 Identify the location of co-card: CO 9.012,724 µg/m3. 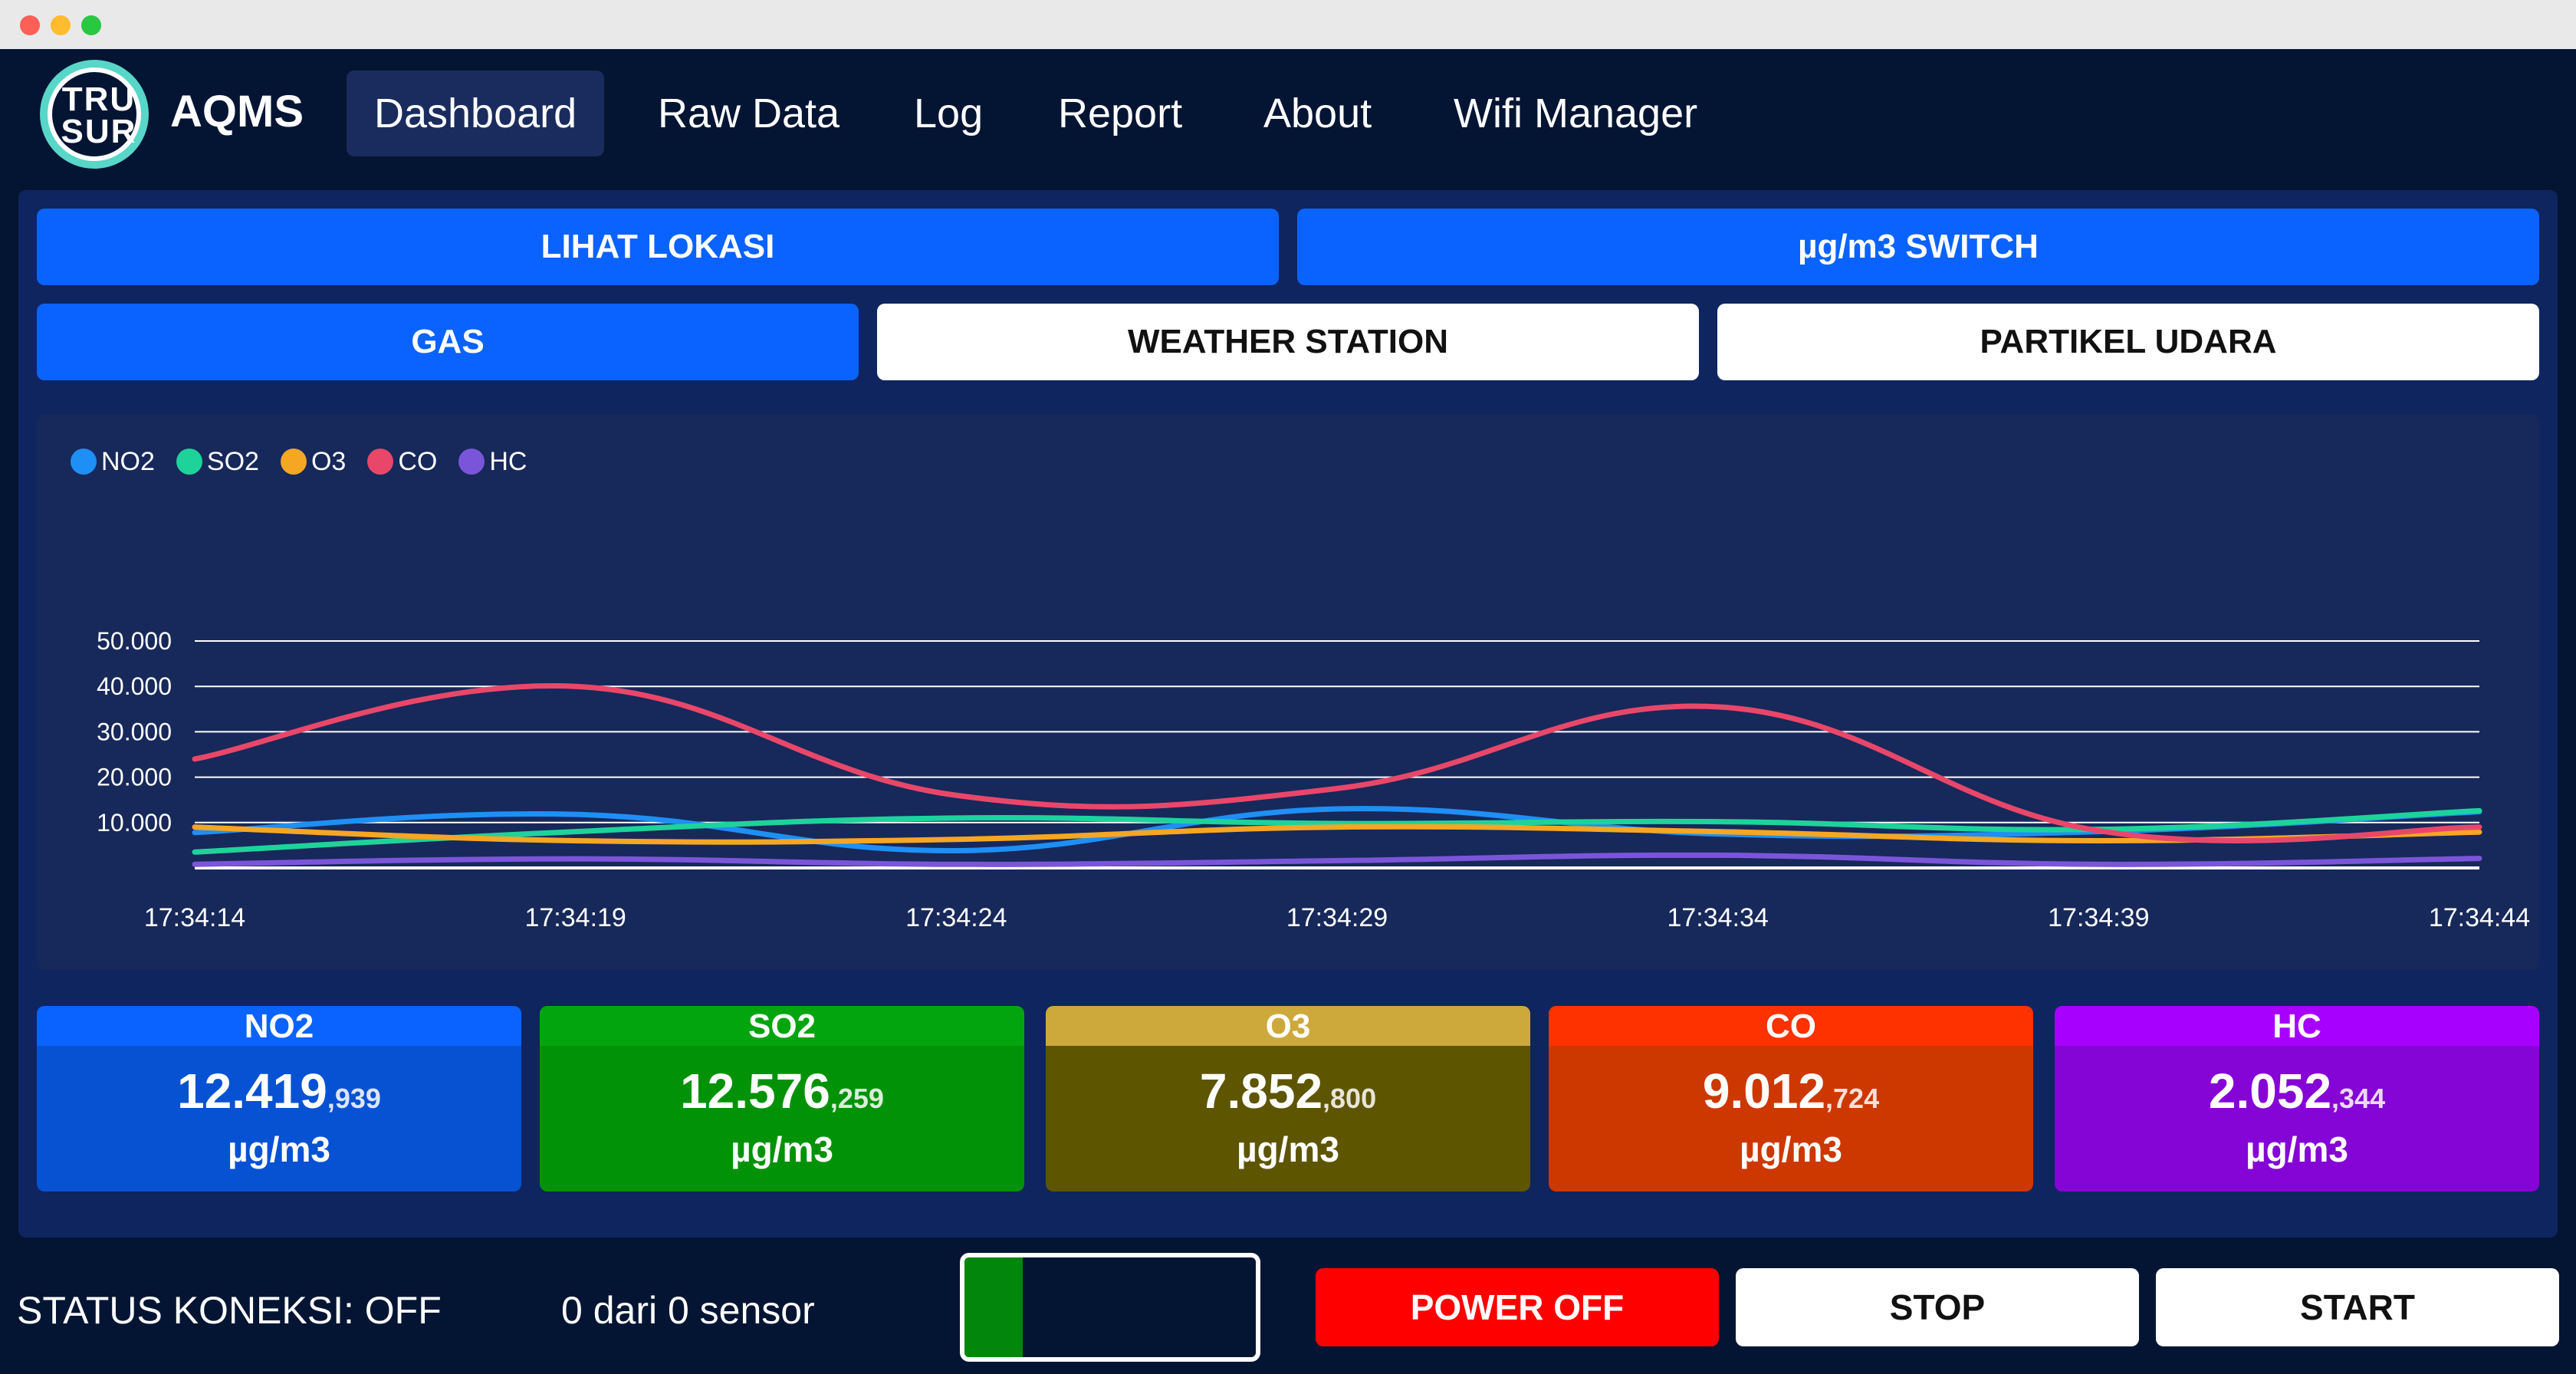
(1791, 1099).